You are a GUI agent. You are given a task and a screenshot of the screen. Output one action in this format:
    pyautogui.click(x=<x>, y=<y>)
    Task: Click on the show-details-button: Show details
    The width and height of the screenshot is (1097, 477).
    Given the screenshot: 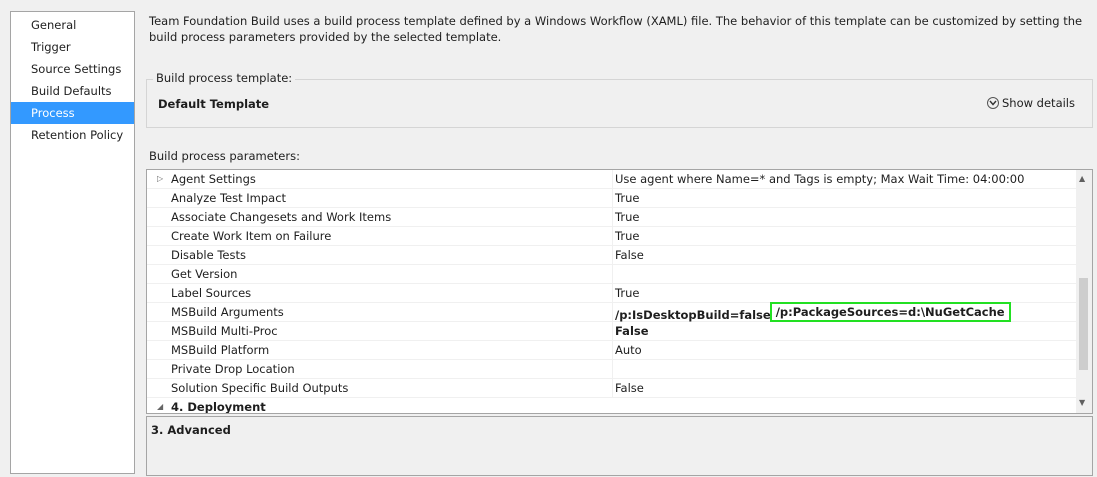 What is the action you would take?
    pyautogui.click(x=1031, y=103)
    